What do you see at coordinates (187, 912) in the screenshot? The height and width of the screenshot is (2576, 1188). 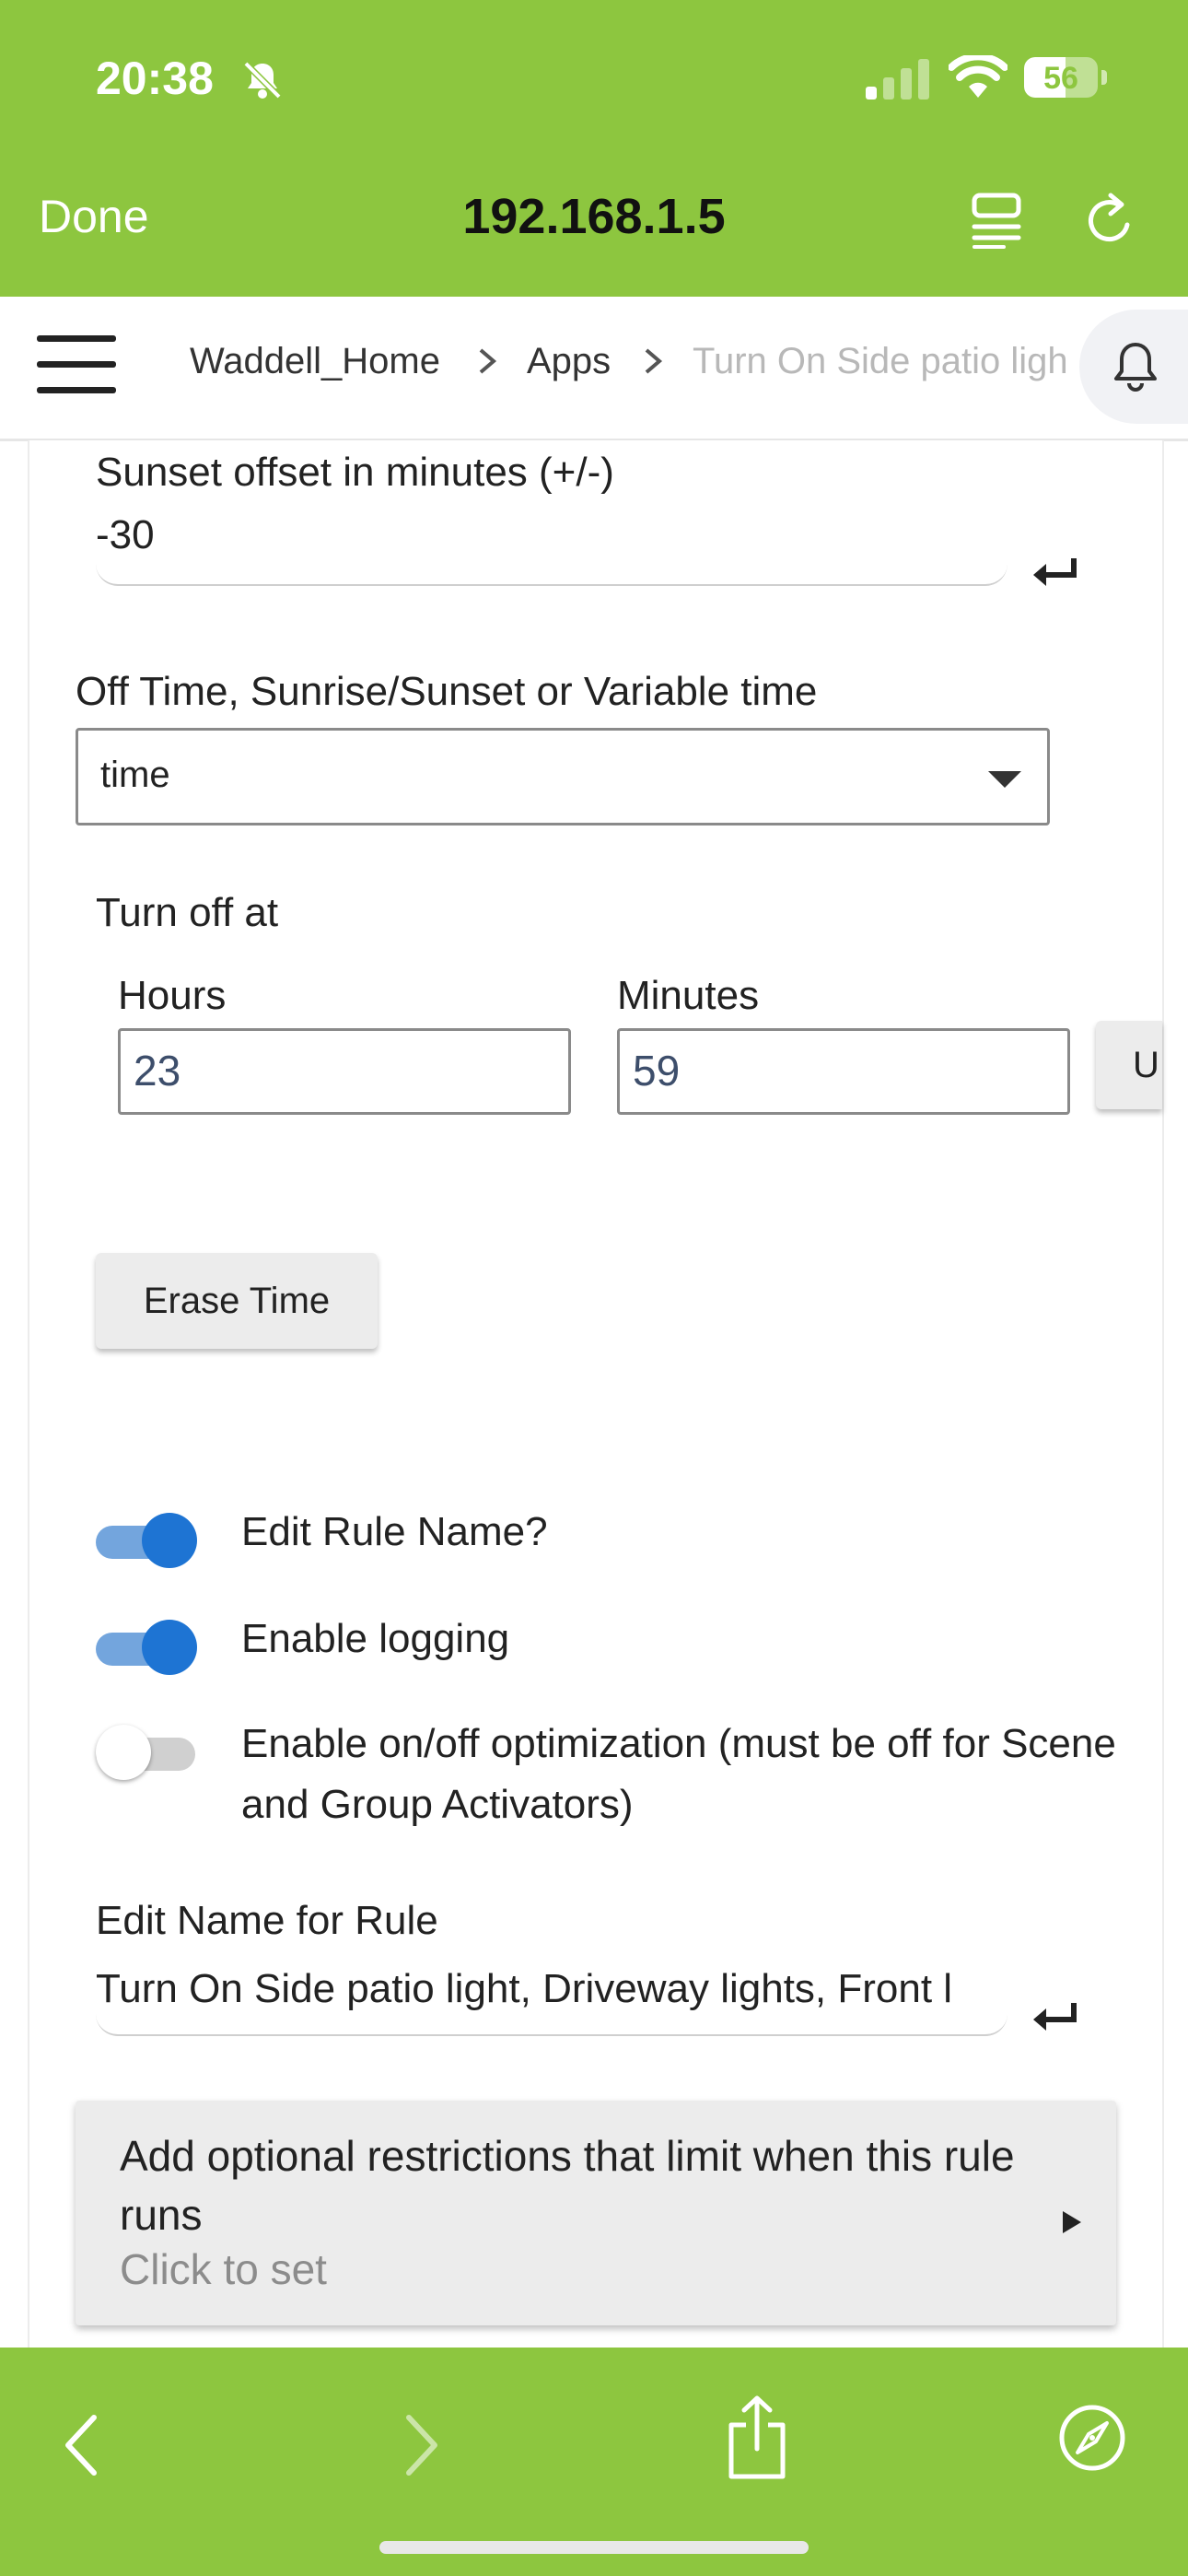 I see `turn-off-at-label: Turn off at` at bounding box center [187, 912].